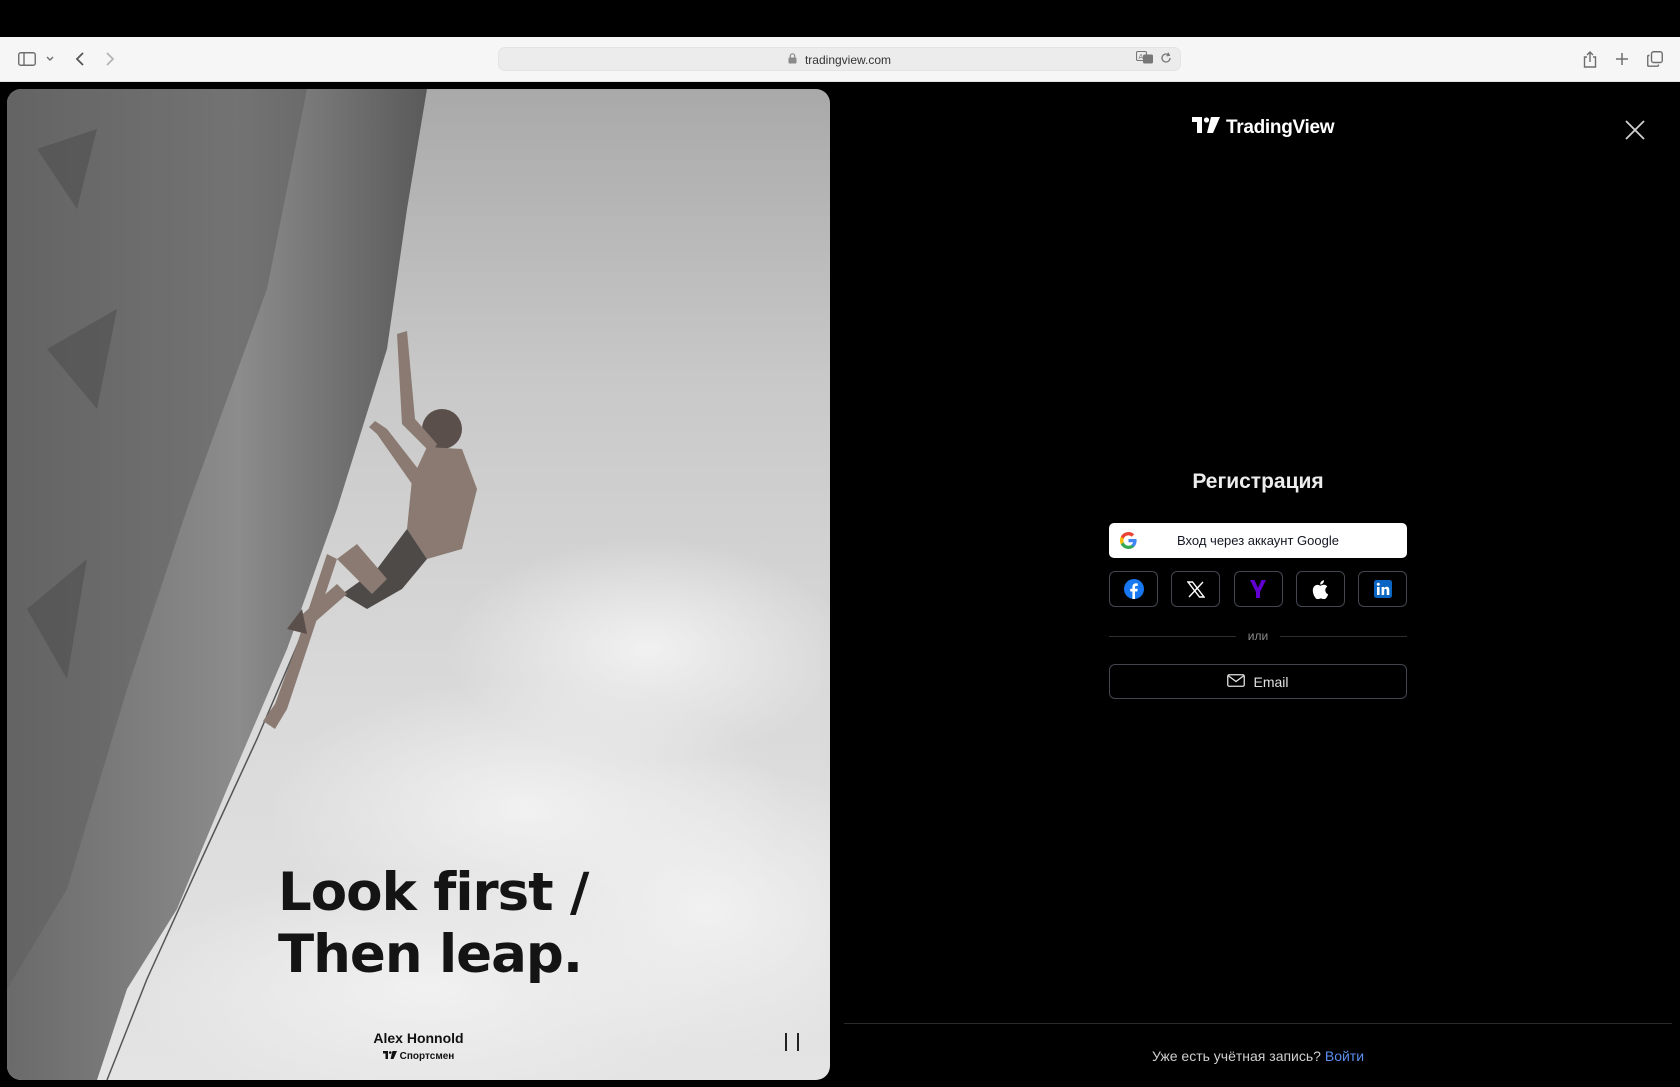  I want to click on apple-button, so click(1320, 589).